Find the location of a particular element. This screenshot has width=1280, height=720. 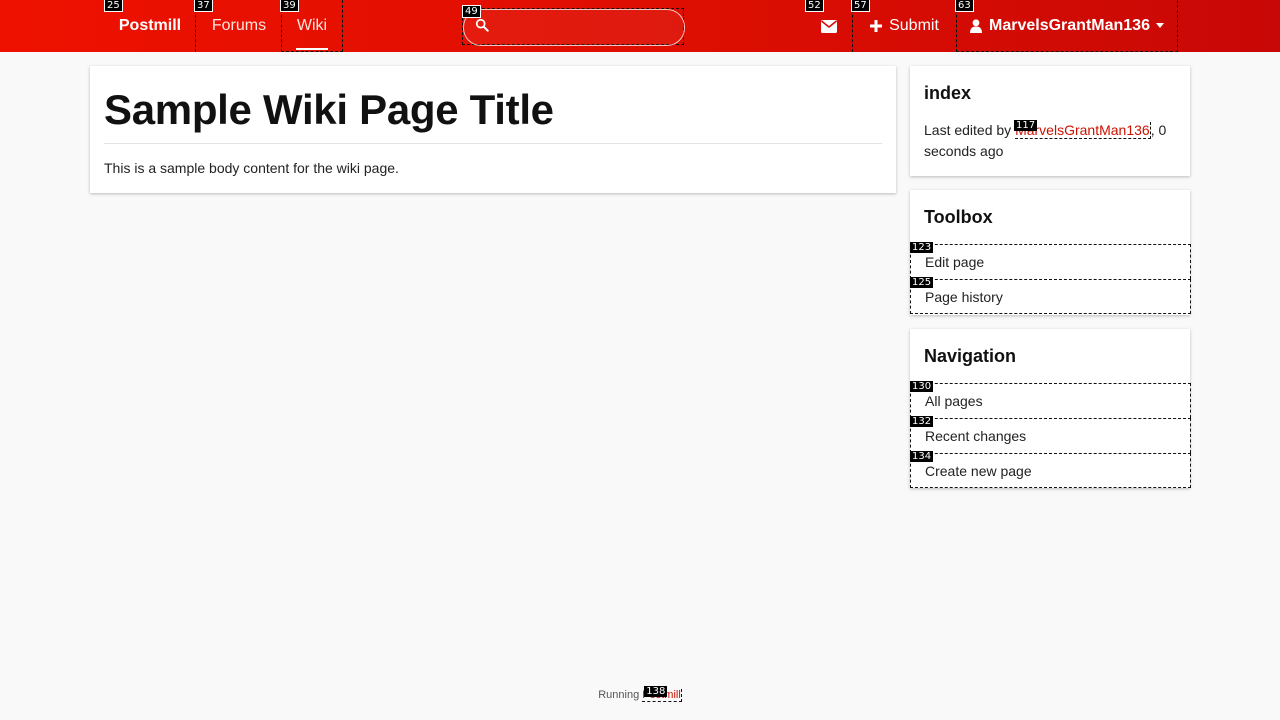

element-badge: 63 is located at coordinates (964, 6).